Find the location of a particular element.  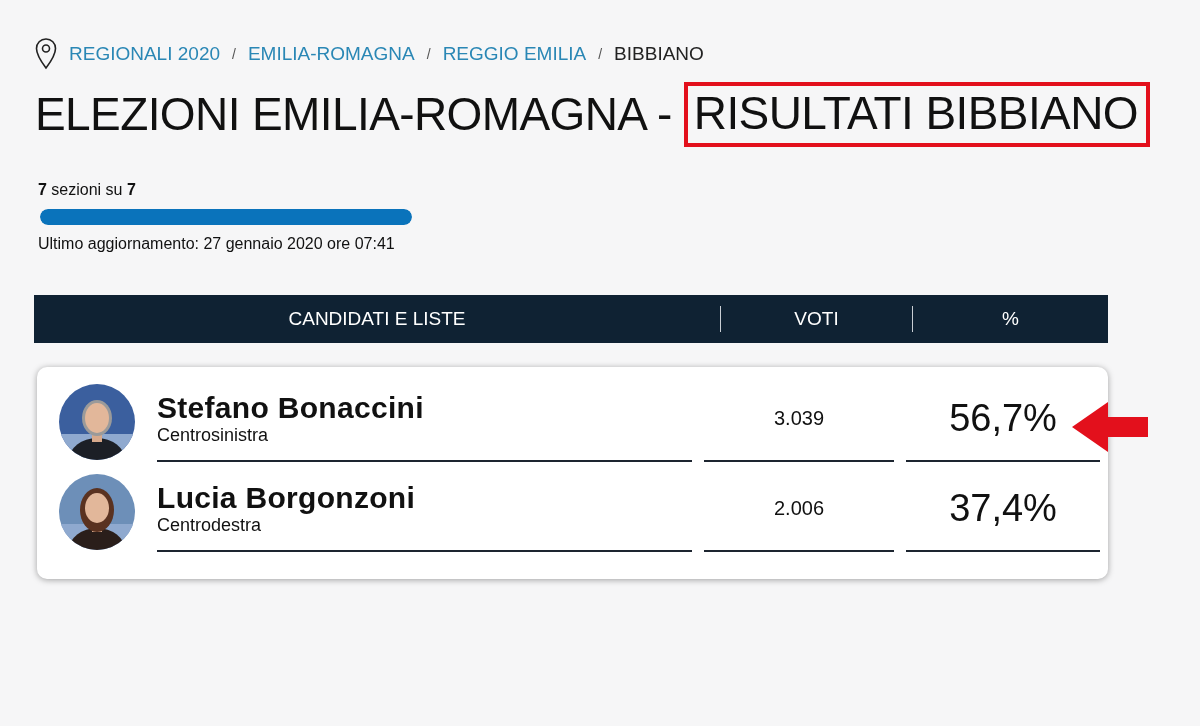

candidate-name: Lucia Borgonzoni is located at coordinates (287, 497).